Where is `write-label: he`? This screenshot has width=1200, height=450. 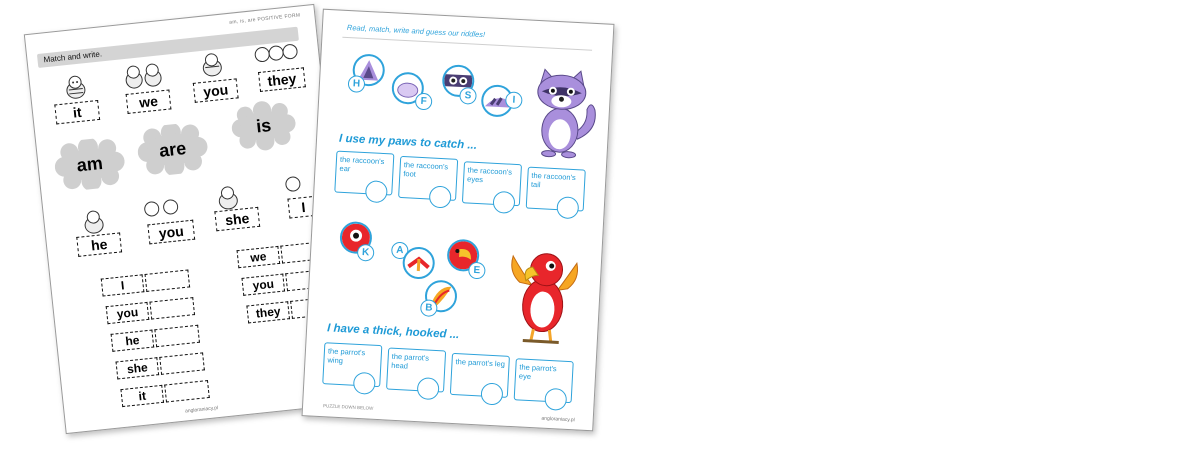
write-label: he is located at coordinates (132, 340).